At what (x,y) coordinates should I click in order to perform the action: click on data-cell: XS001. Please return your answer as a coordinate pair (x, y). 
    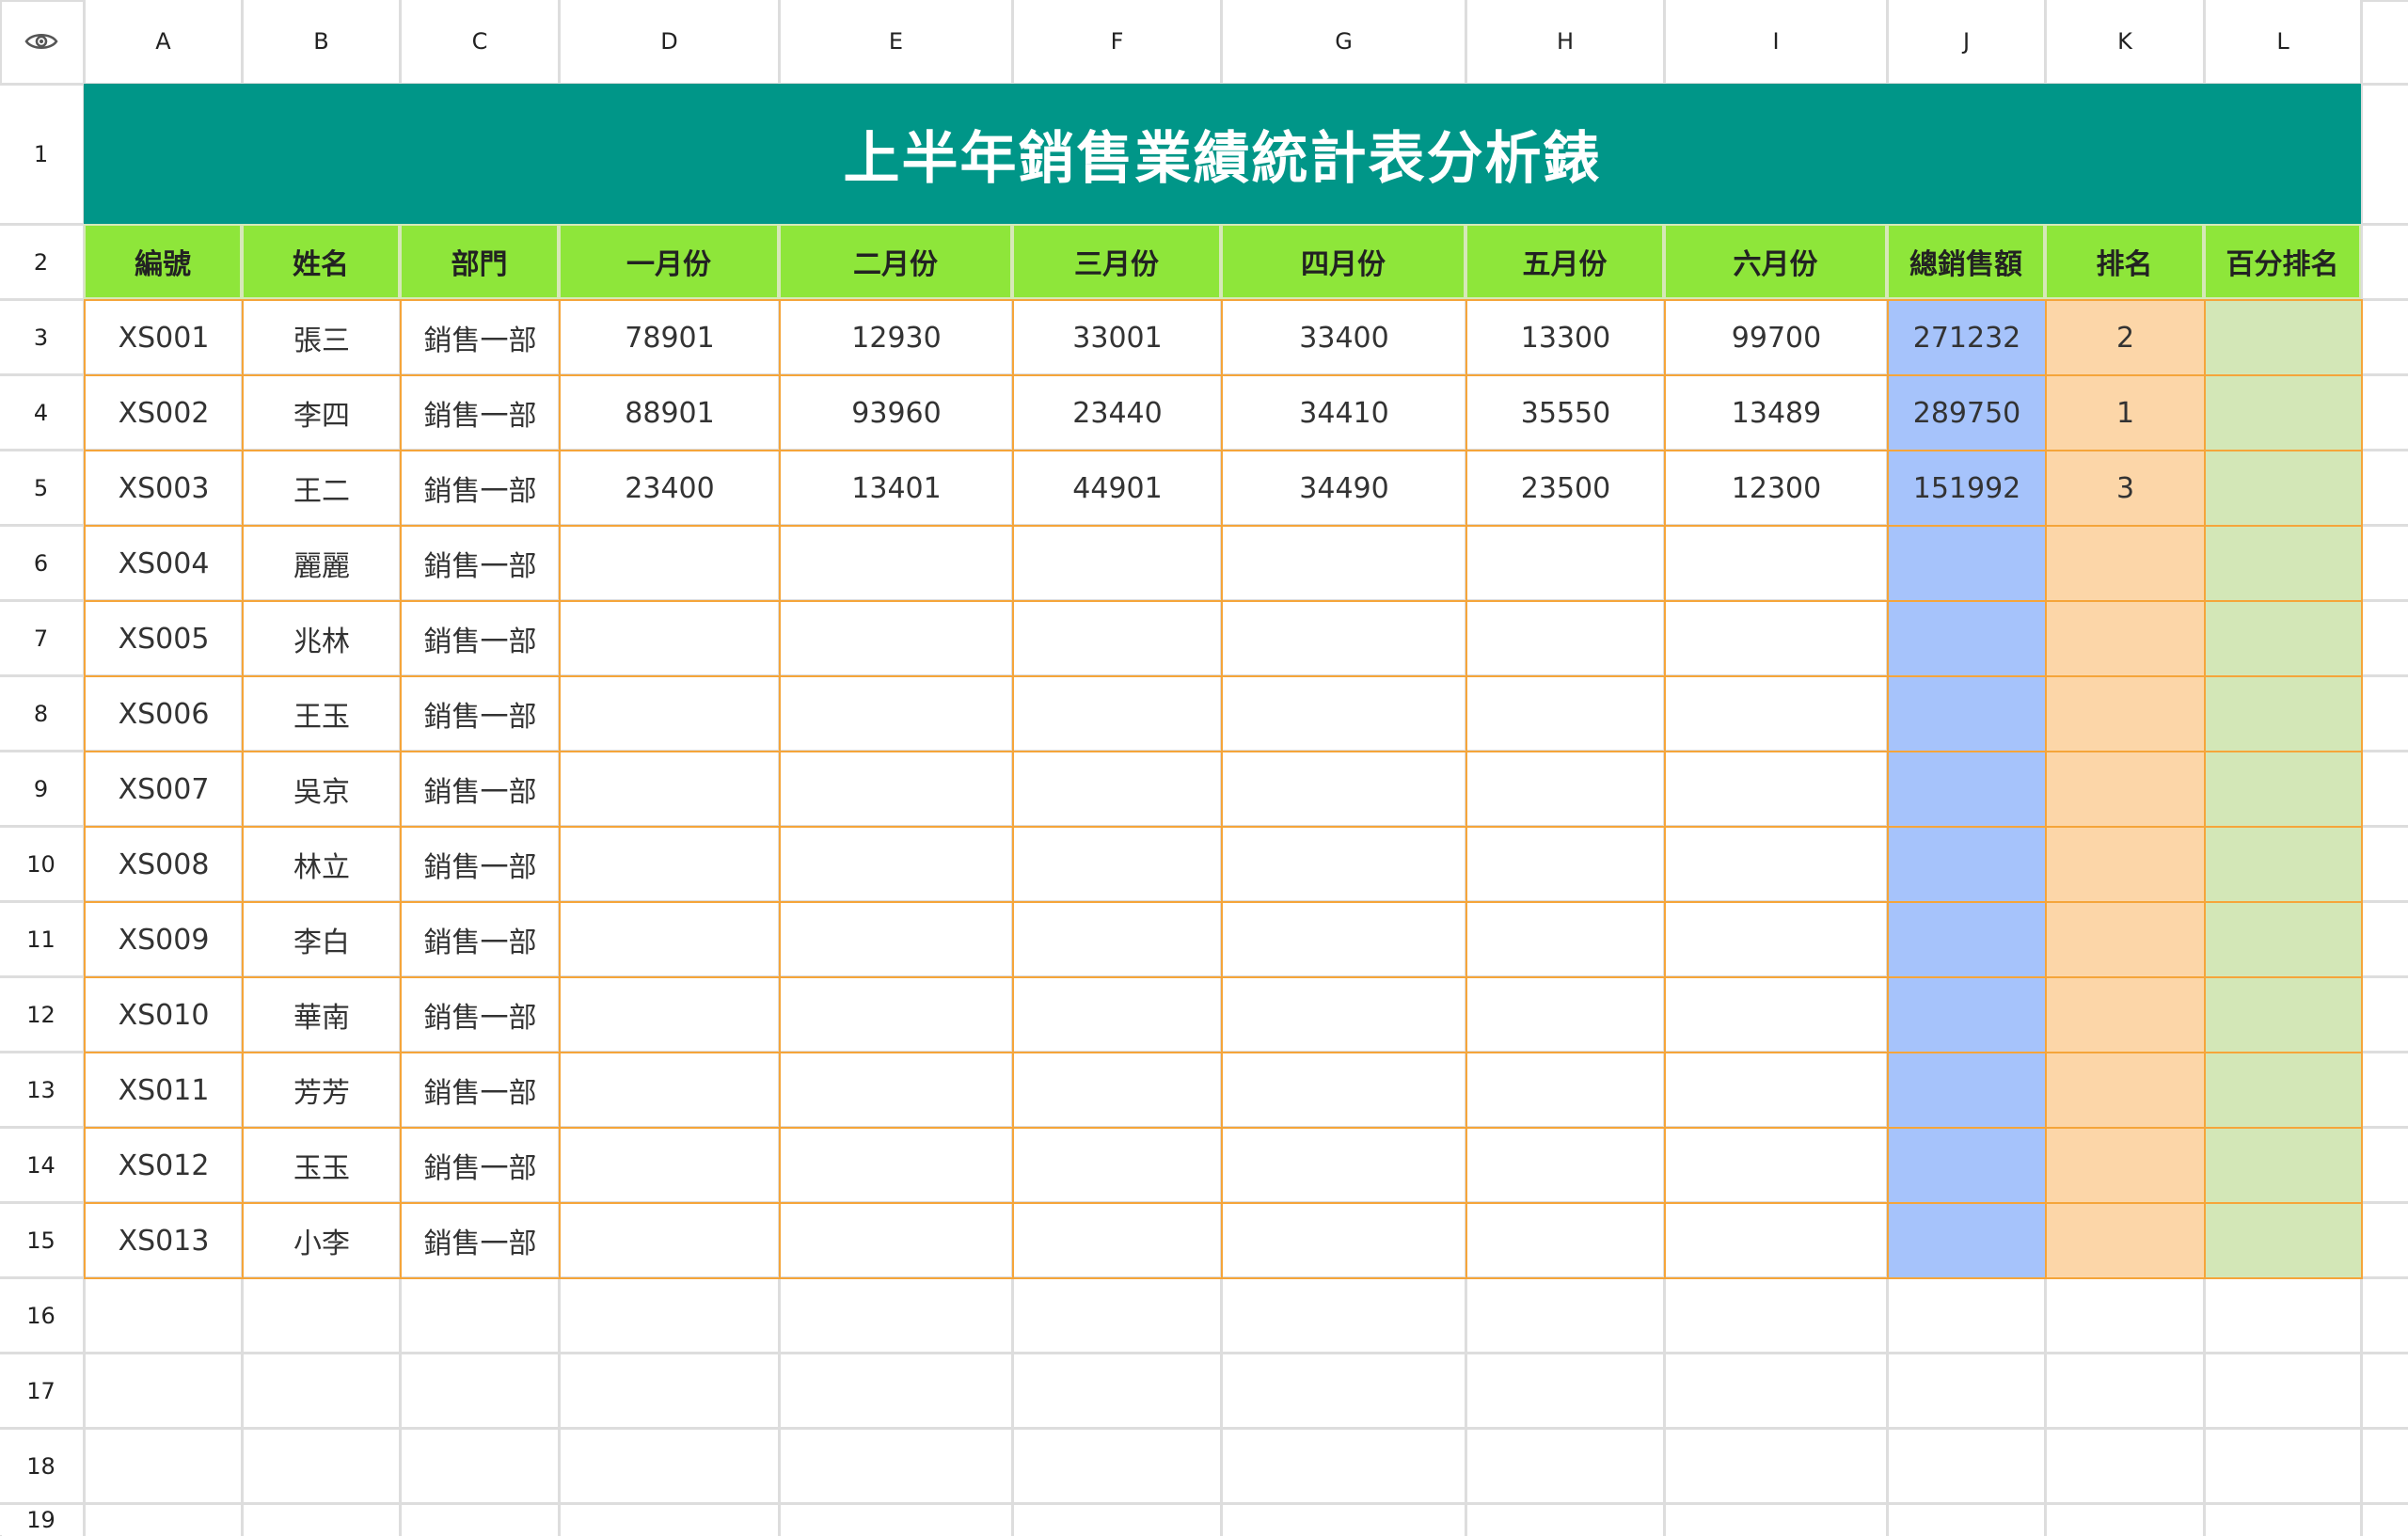
    Looking at the image, I should click on (164, 337).